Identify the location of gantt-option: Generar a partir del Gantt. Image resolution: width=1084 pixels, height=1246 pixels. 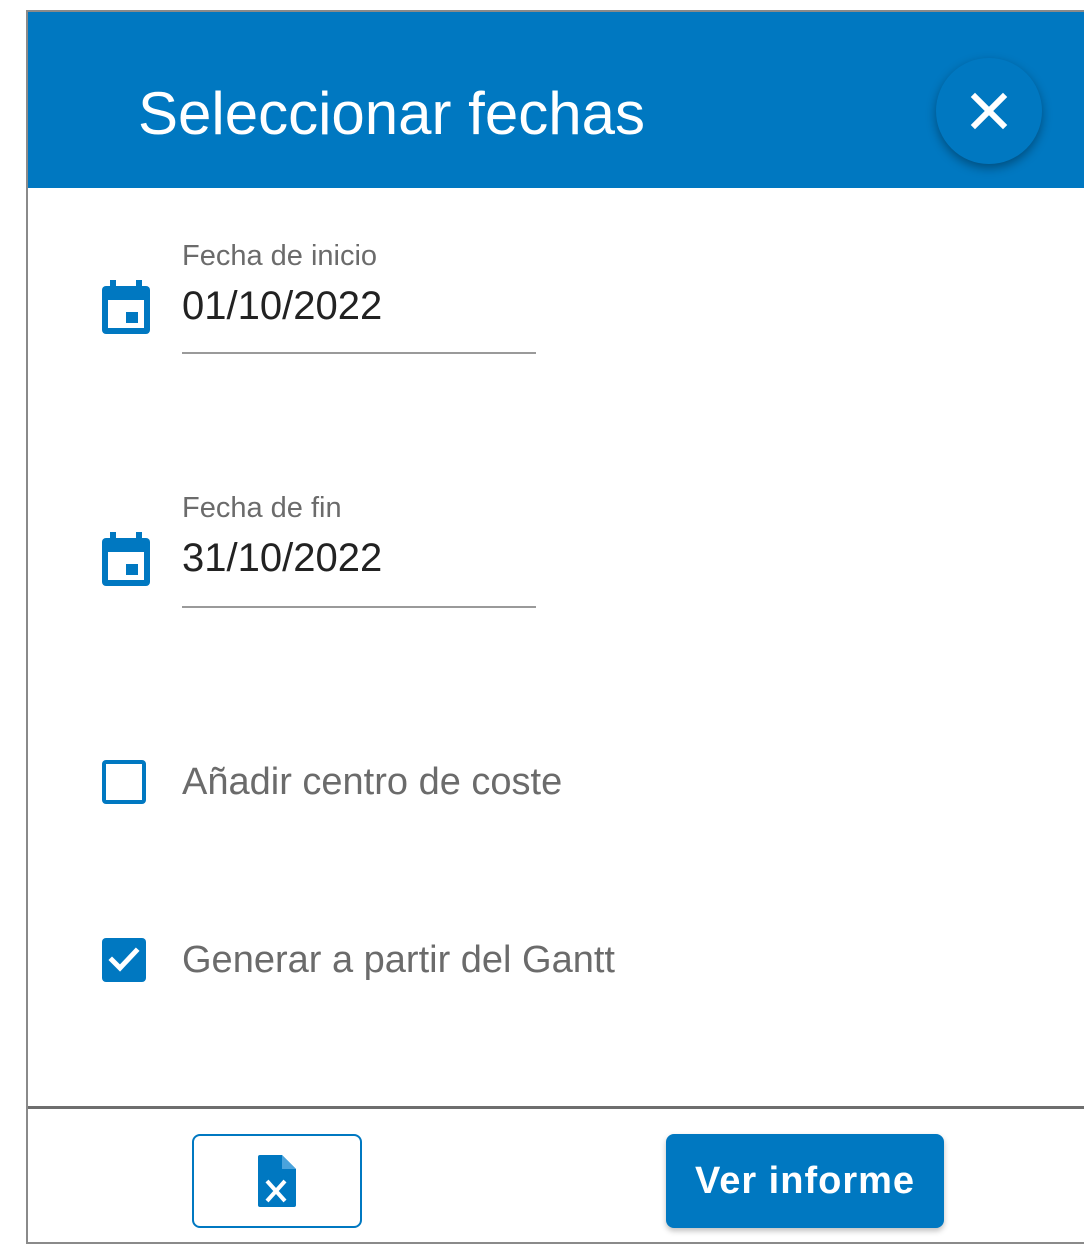
(358, 960).